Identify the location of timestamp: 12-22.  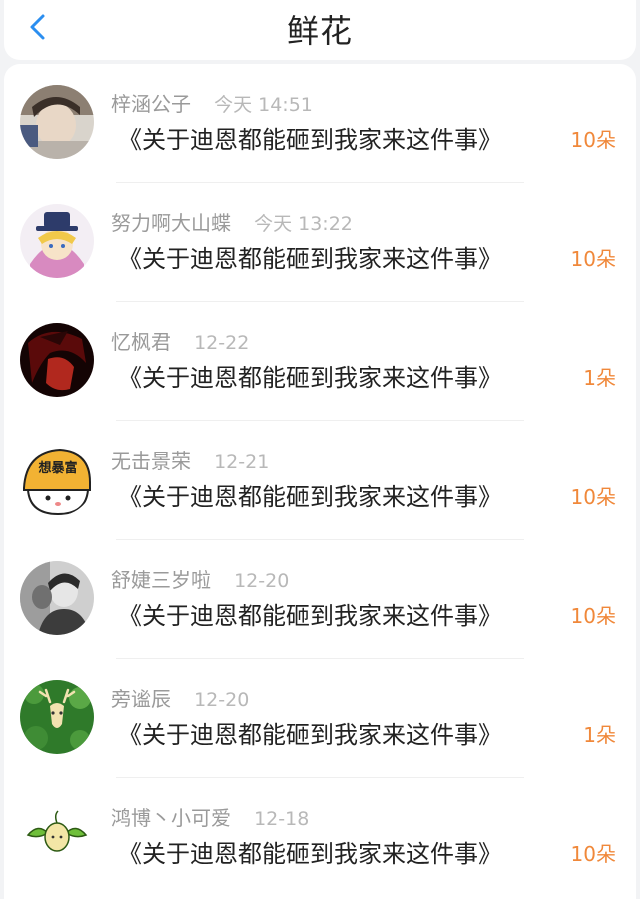
(222, 343).